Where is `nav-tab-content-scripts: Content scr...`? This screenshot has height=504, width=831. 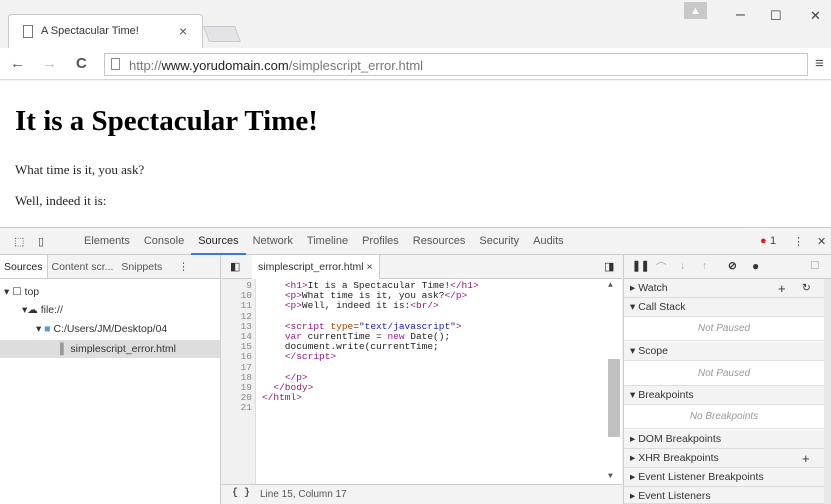 nav-tab-content-scripts: Content scr... is located at coordinates (83, 266).